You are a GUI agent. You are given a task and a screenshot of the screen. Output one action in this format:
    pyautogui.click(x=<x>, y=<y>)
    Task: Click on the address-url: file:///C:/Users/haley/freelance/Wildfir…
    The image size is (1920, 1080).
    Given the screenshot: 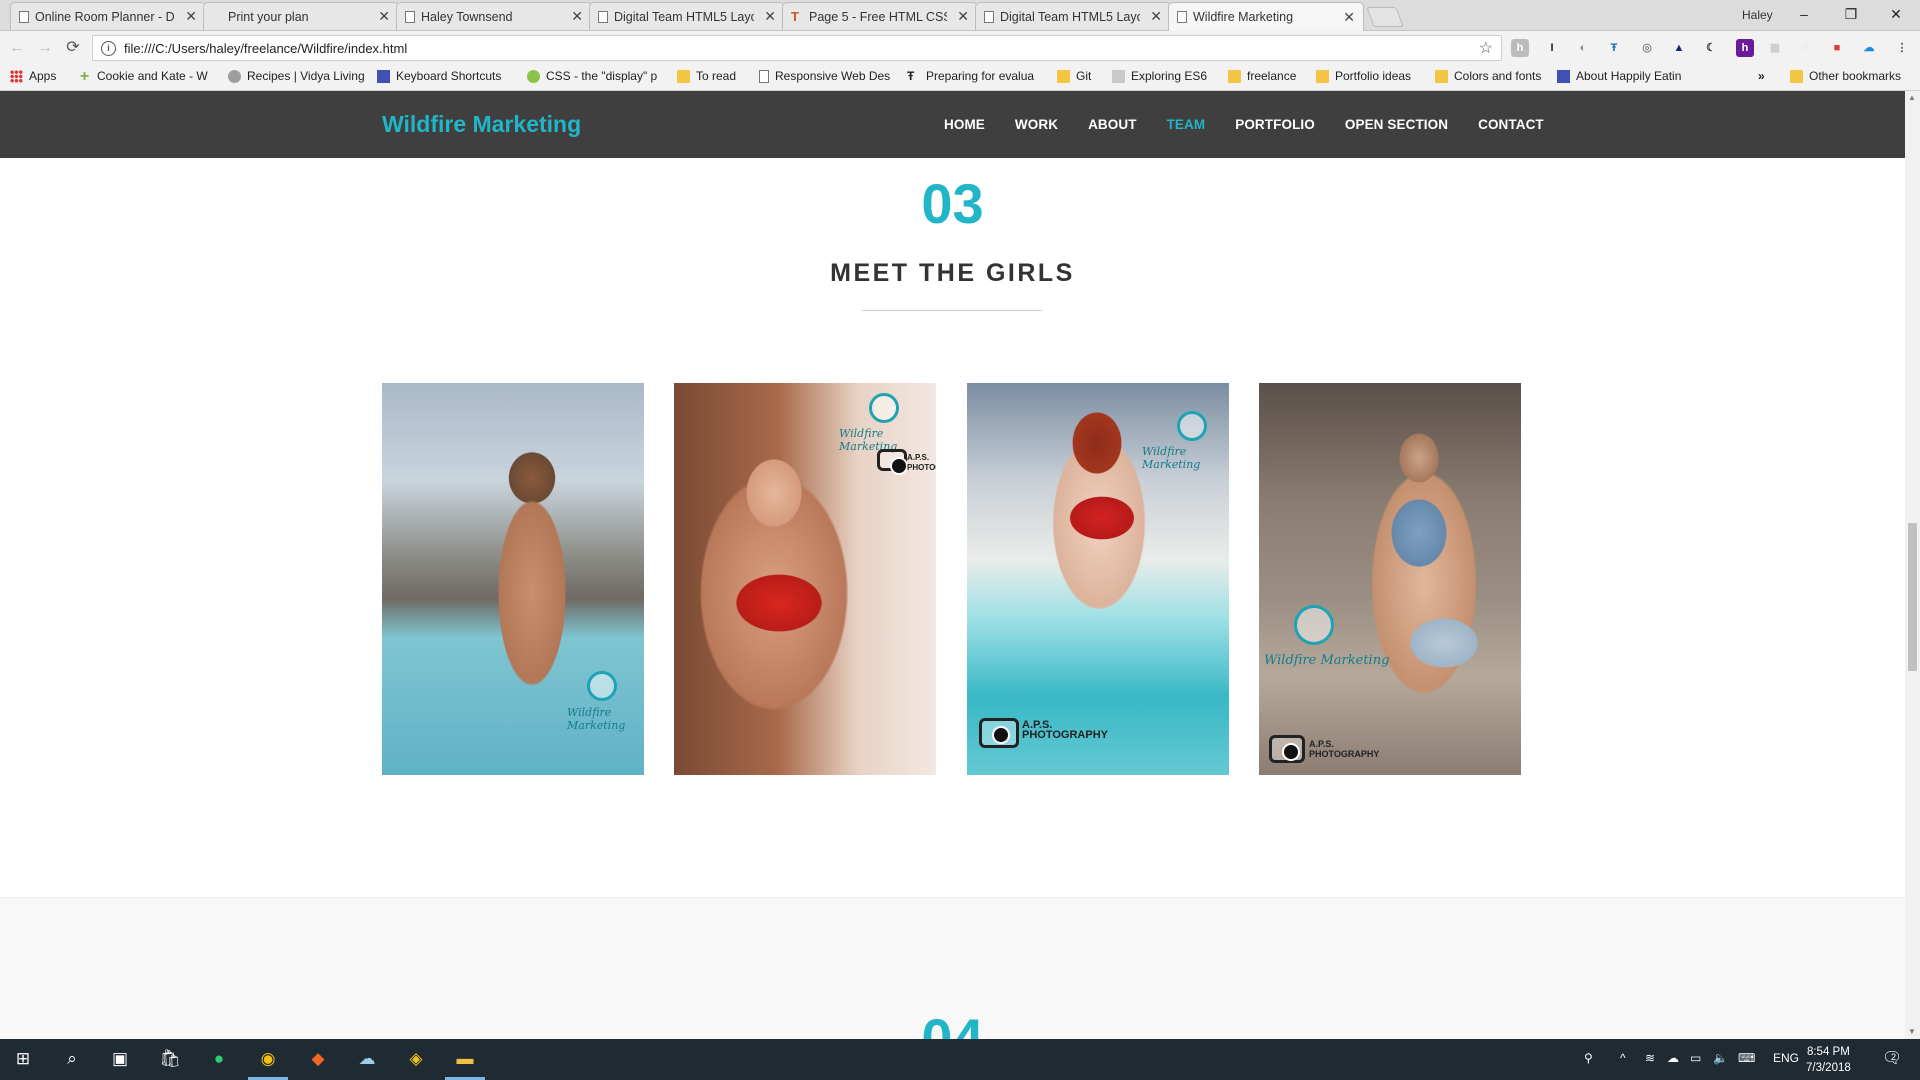 What is the action you would take?
    pyautogui.click(x=797, y=48)
    